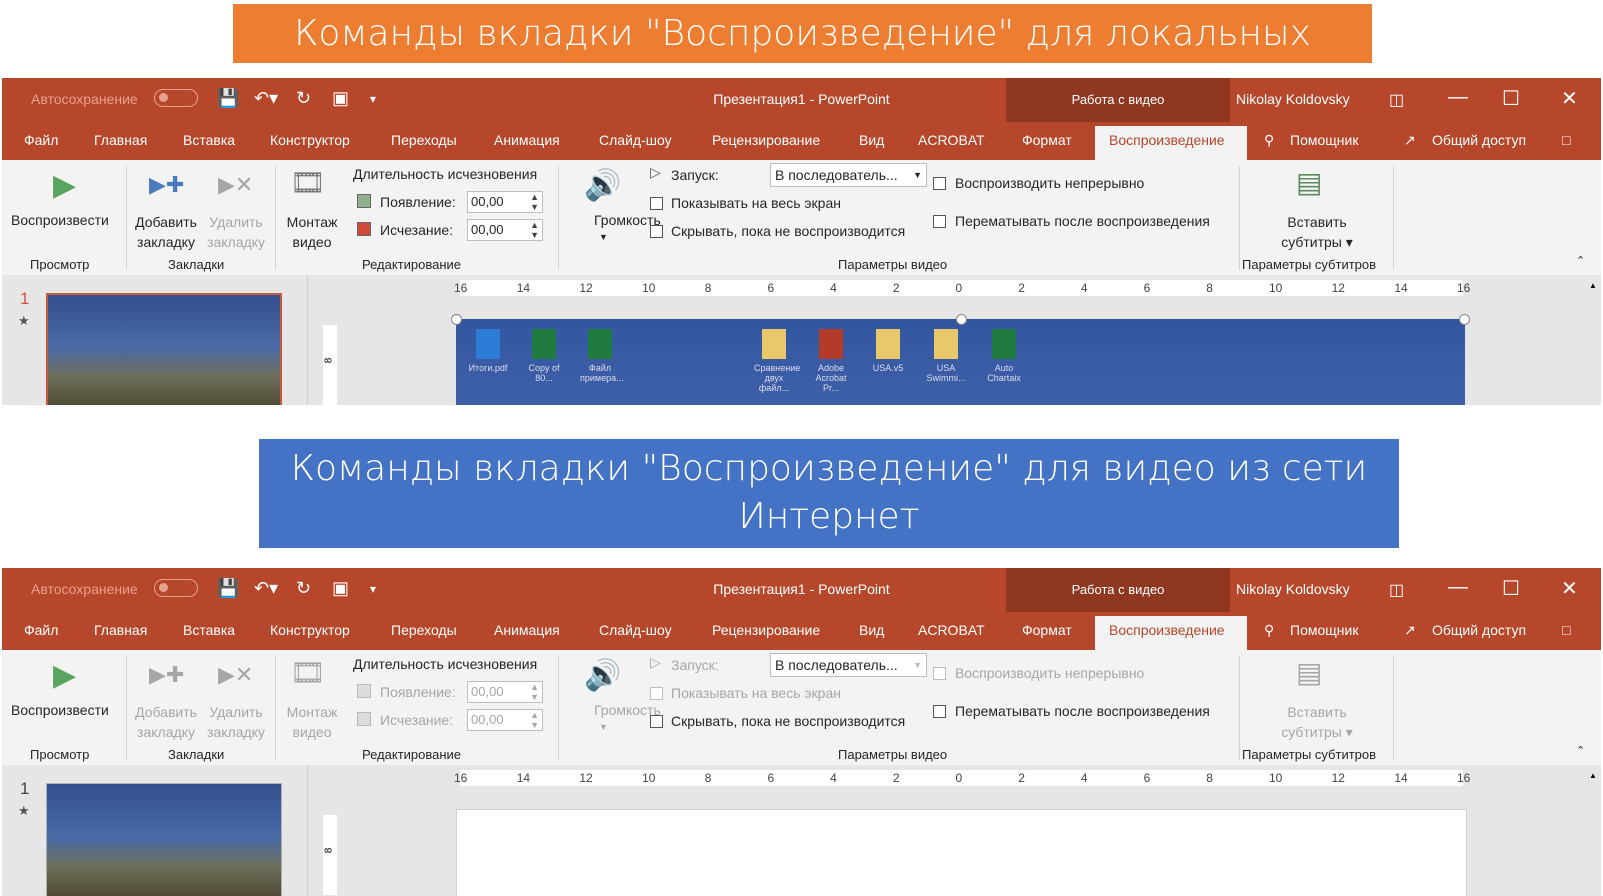 The image size is (1603, 896). I want to click on ruler-tick-label: 16, so click(1464, 288).